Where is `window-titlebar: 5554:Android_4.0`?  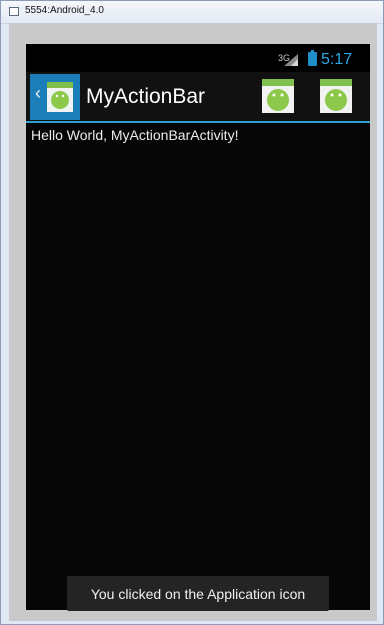 window-titlebar: 5554:Android_4.0 is located at coordinates (192, 12).